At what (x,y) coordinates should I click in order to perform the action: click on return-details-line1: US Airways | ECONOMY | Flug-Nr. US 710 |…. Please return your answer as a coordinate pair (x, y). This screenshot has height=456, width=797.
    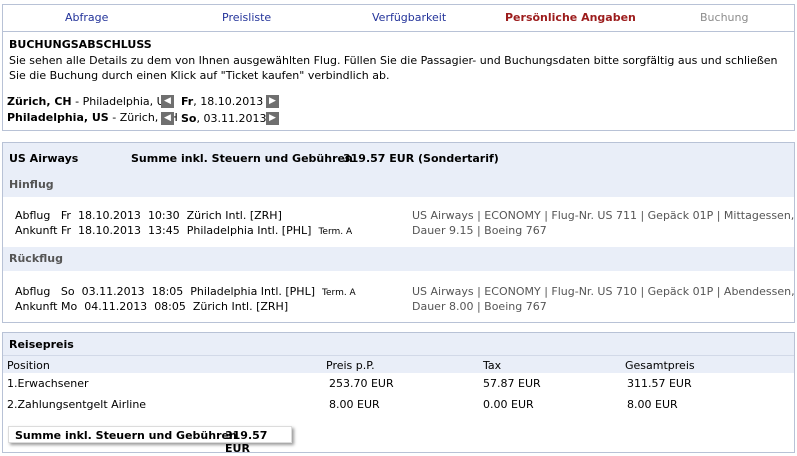
    Looking at the image, I should click on (604, 291).